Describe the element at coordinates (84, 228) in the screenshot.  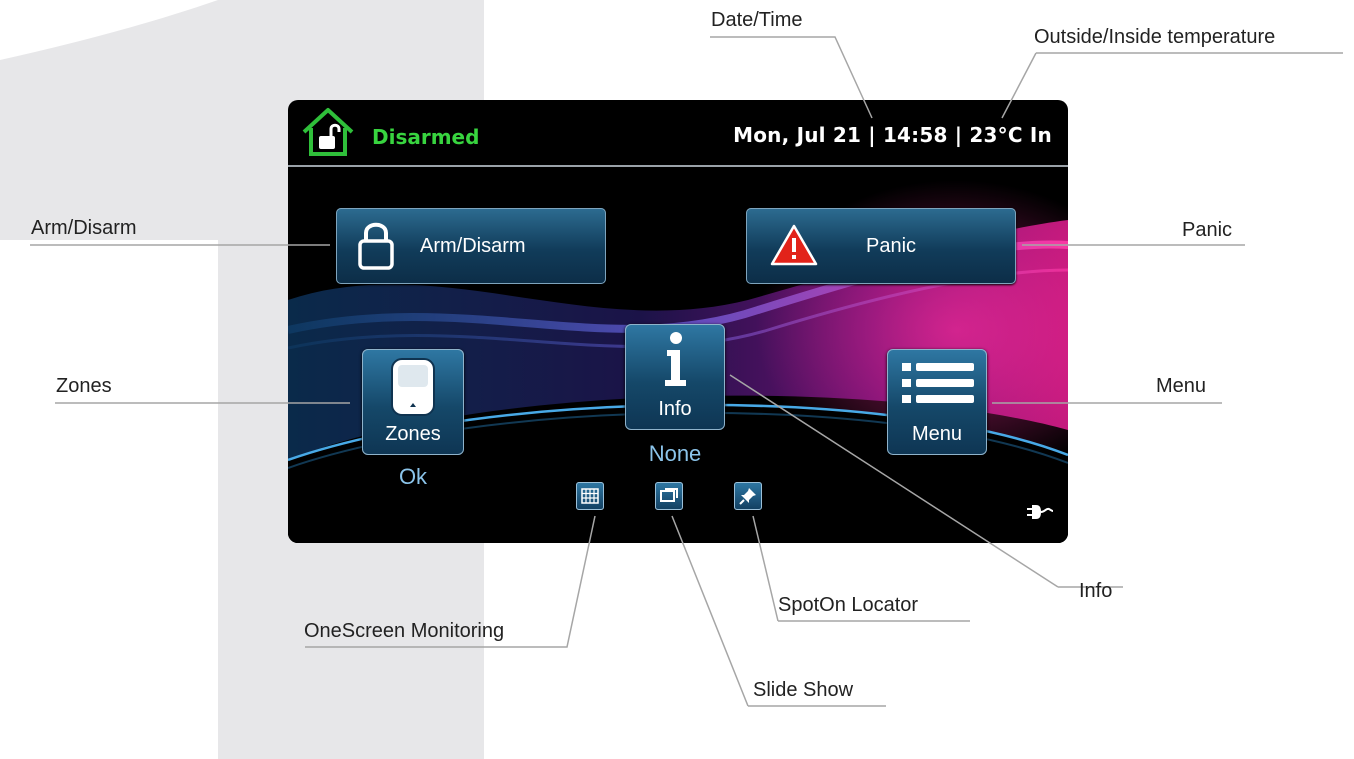
I see `arm-disarm-callout: Arm/Disarm` at that location.